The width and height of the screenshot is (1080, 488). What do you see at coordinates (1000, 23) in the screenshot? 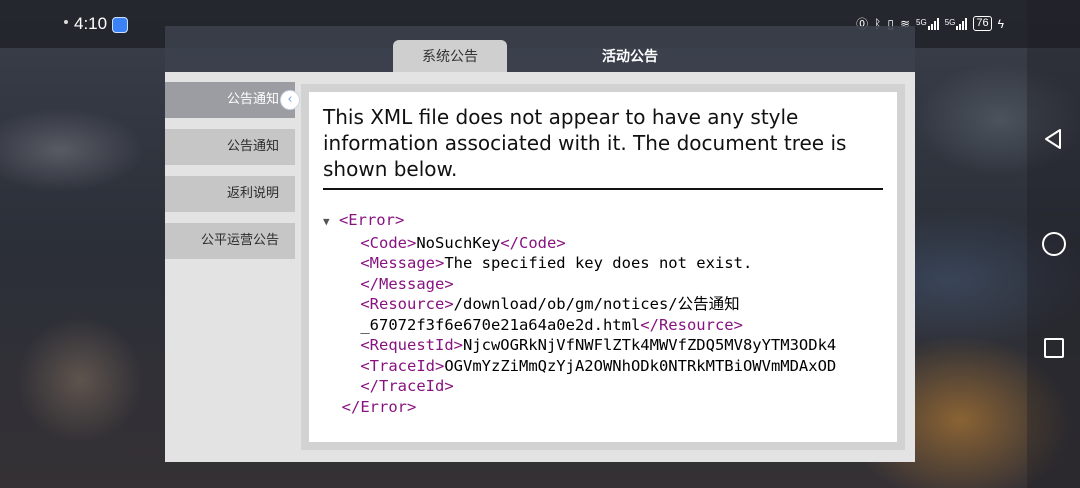
I see `charging-icon: ϟ` at bounding box center [1000, 23].